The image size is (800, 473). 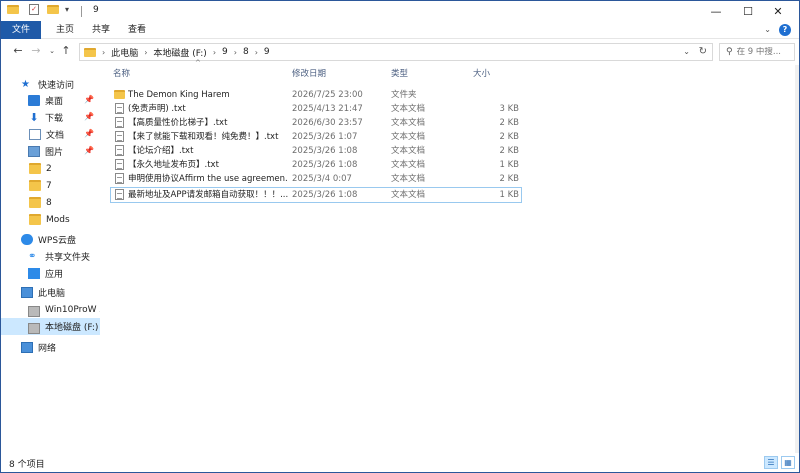 I want to click on nav-label: 网络, so click(x=47, y=349).